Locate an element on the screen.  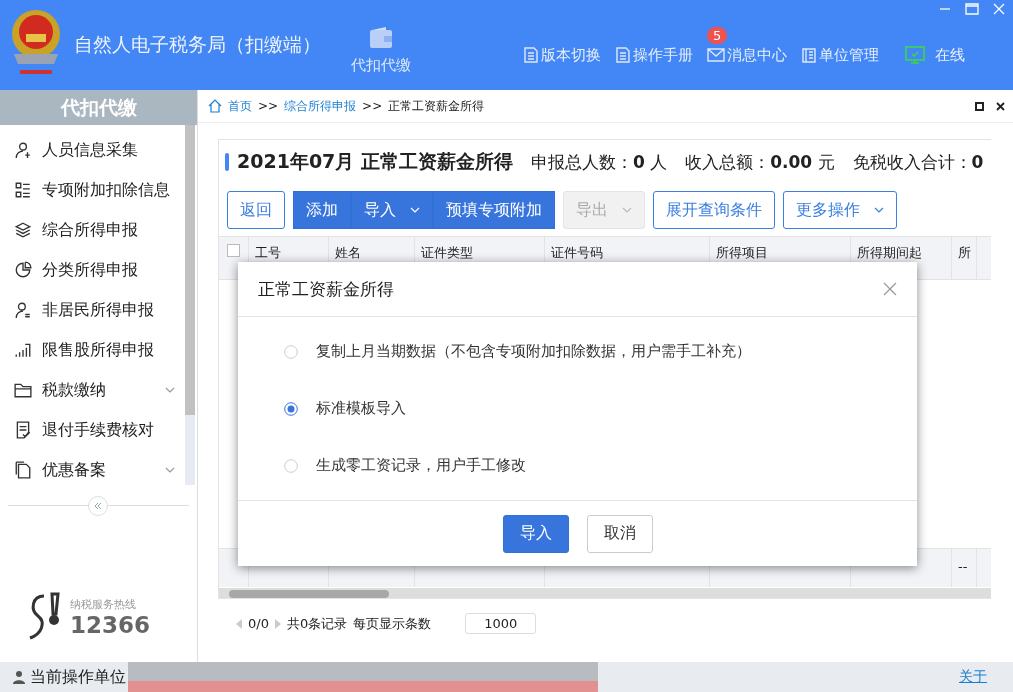
page-size-label: 每页显示条数 is located at coordinates (392, 623).